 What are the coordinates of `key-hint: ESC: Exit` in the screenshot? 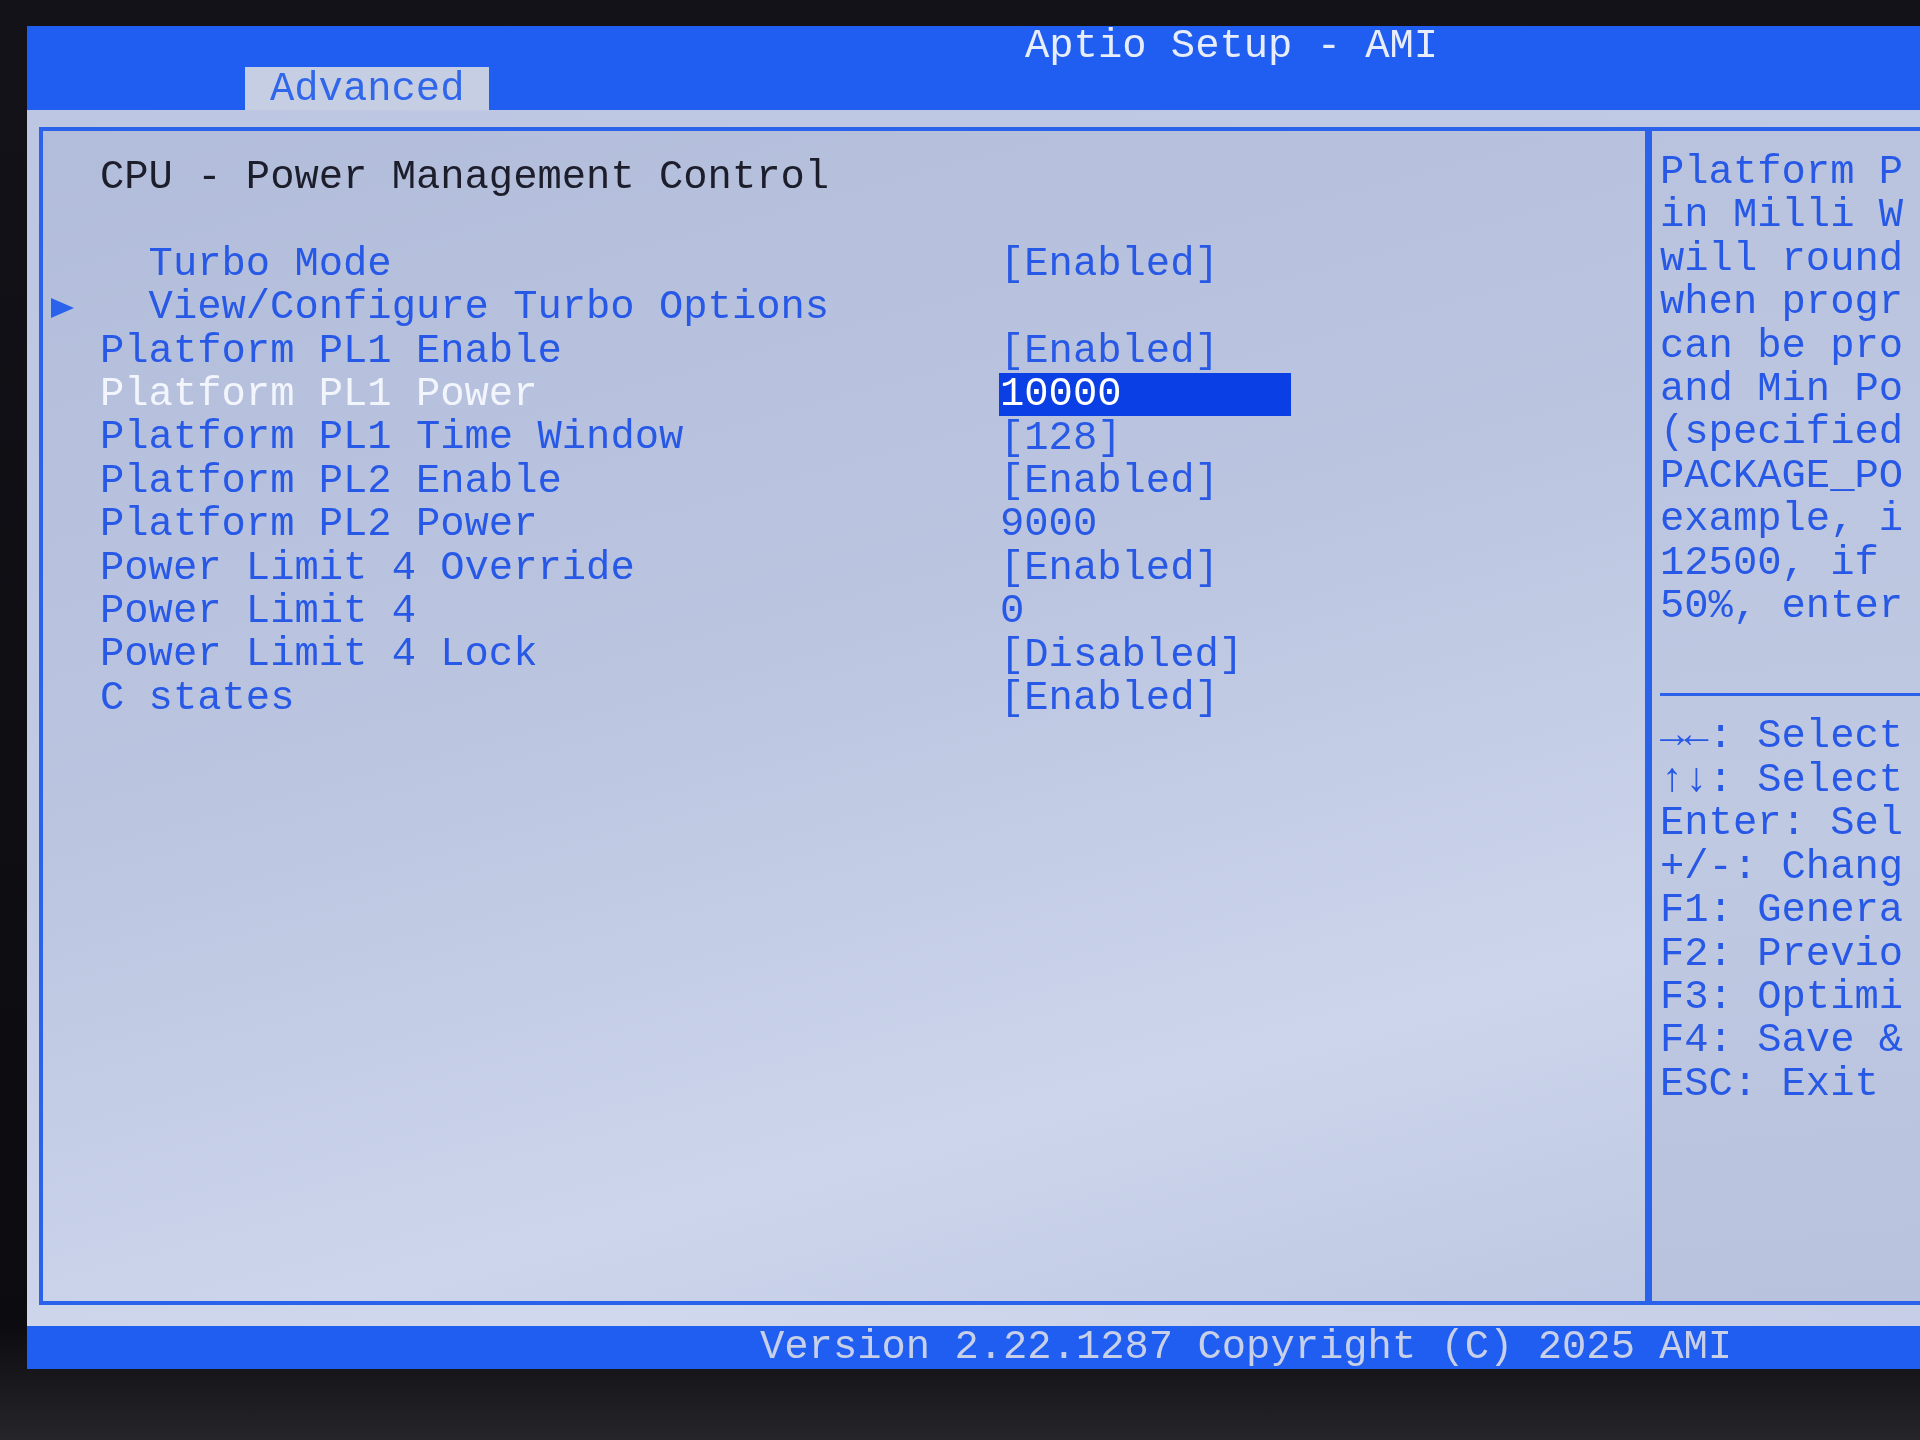 It's located at (1769, 1084).